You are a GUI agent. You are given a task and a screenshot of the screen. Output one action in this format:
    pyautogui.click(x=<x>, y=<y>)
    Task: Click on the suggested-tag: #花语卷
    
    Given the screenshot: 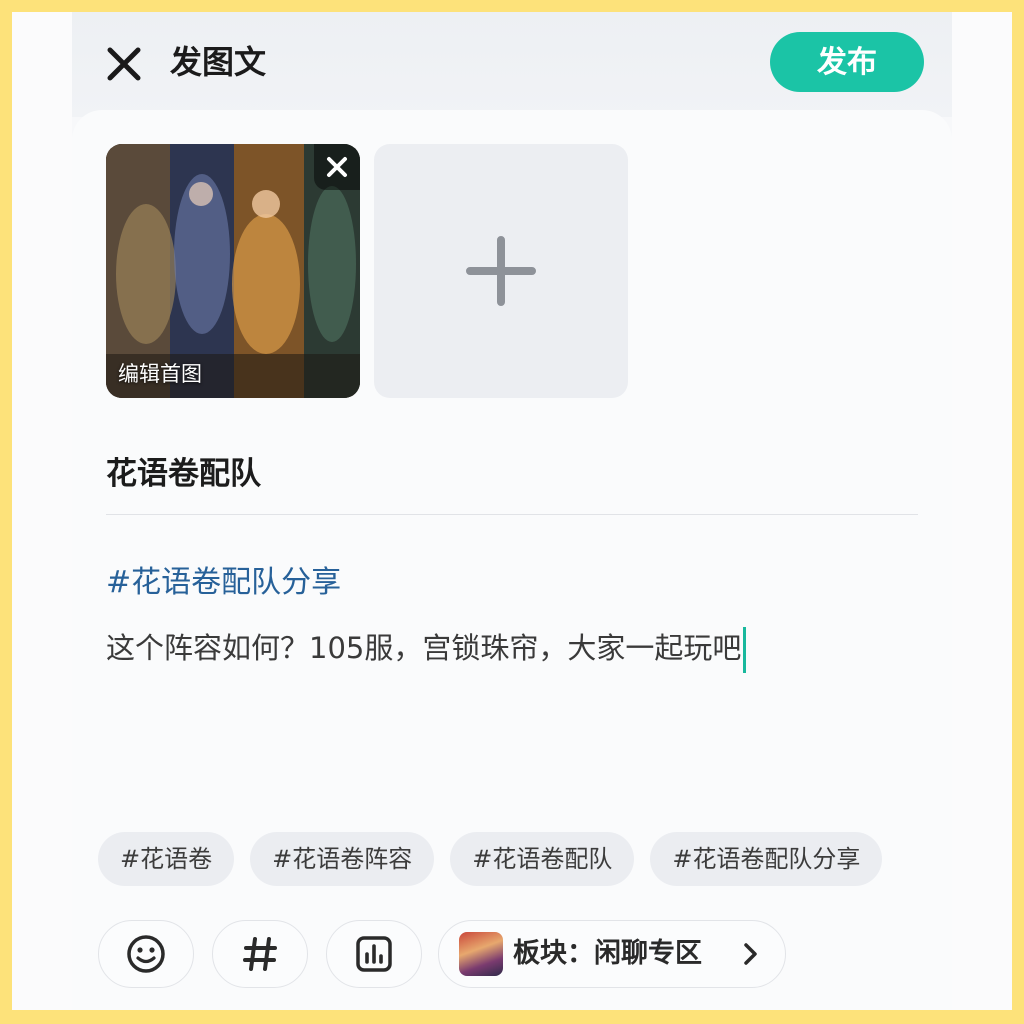 What is the action you would take?
    pyautogui.click(x=166, y=859)
    